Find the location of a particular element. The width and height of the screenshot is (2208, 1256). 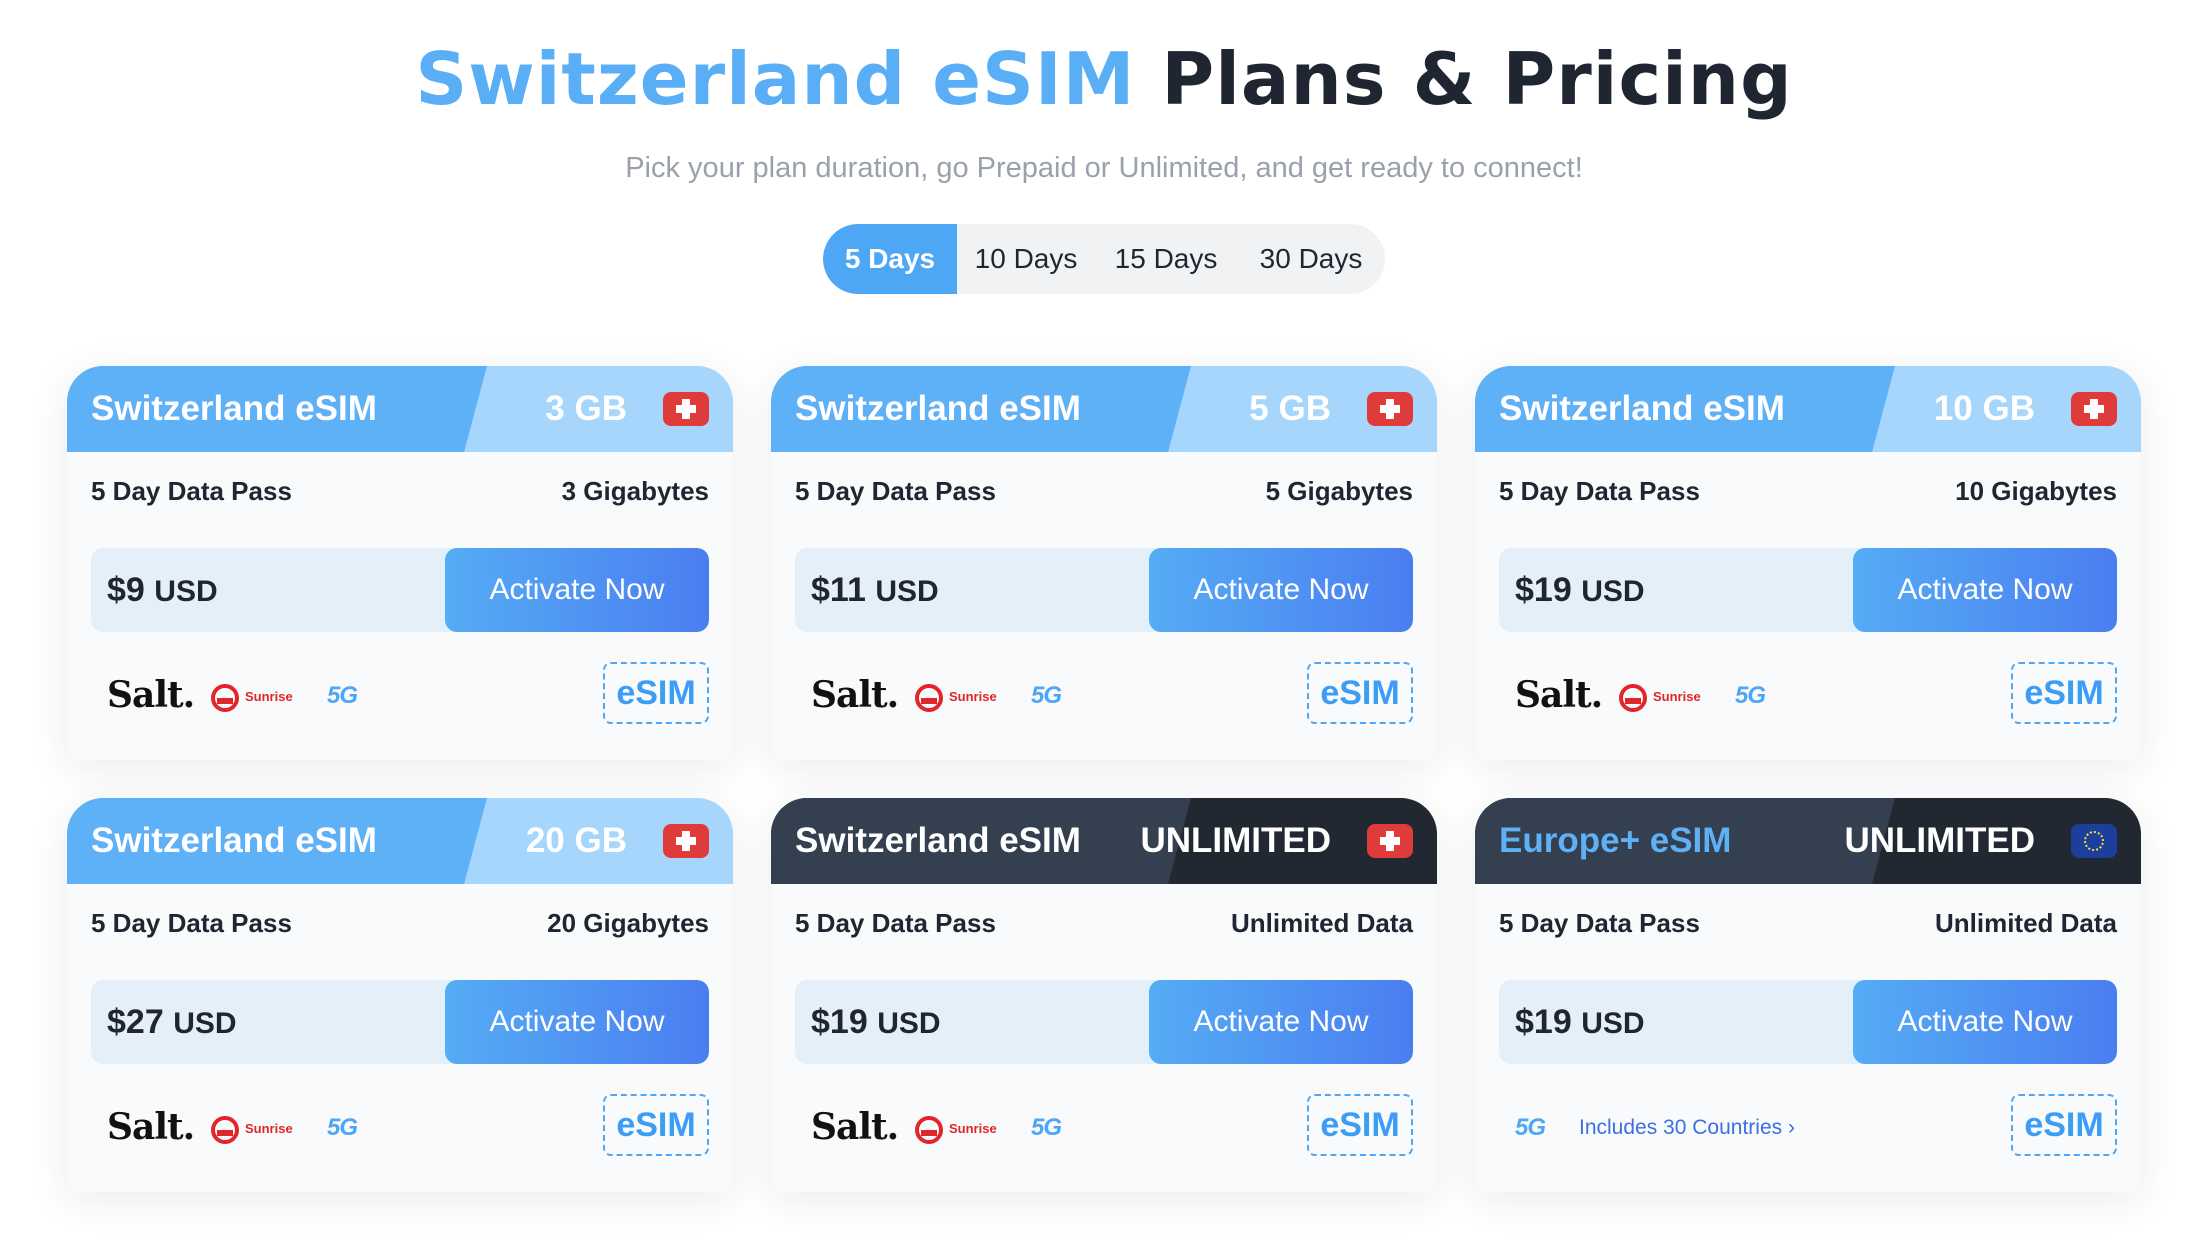

duration-tabs: 5 Days 10 Days 15 Days 30 Days is located at coordinates (1104, 259).